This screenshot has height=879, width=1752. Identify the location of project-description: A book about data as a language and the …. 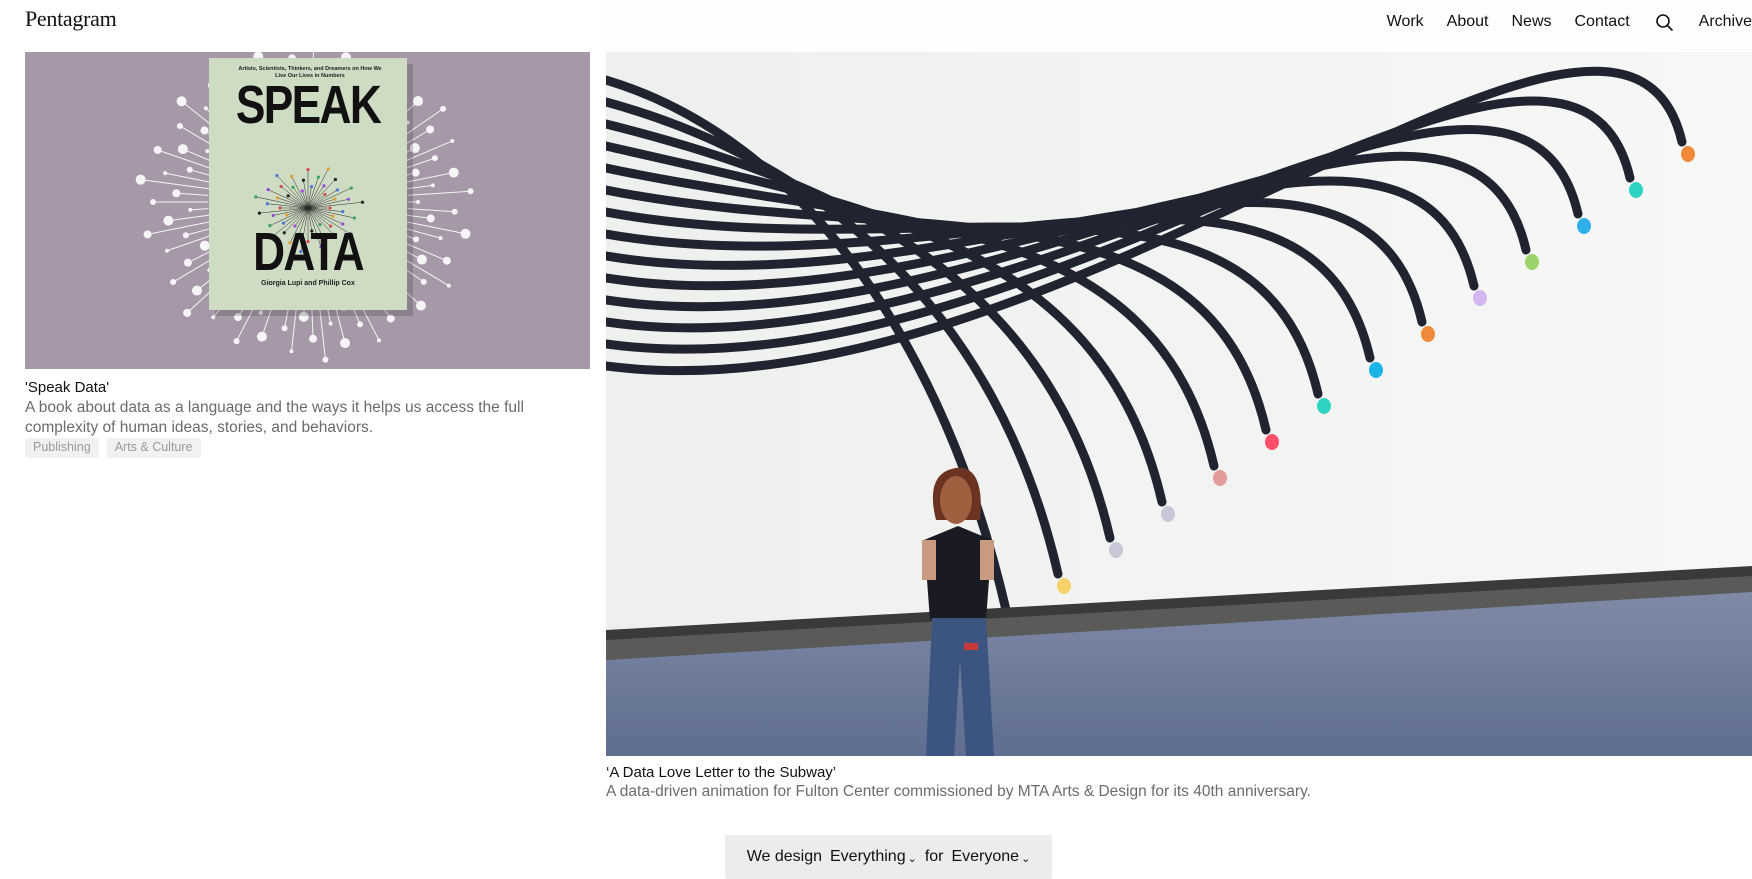
(274, 417).